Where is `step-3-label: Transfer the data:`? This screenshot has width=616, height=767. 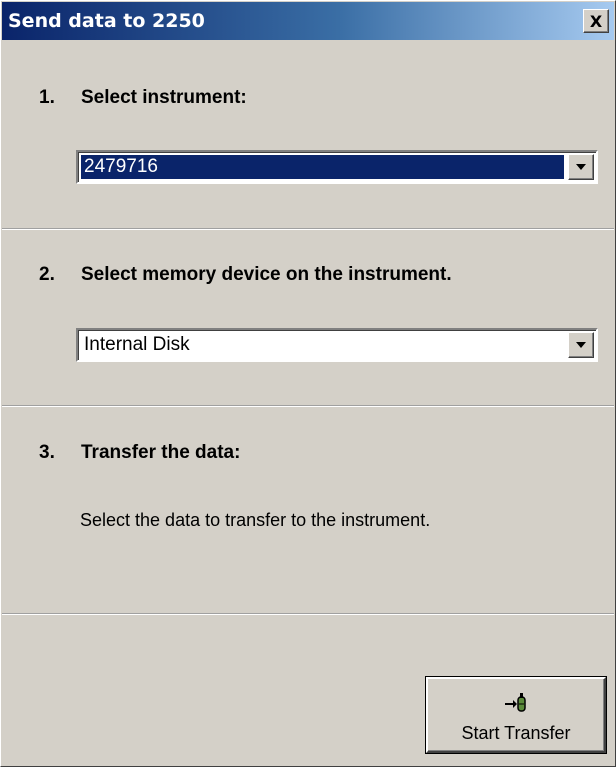
step-3-label: Transfer the data: is located at coordinates (161, 452).